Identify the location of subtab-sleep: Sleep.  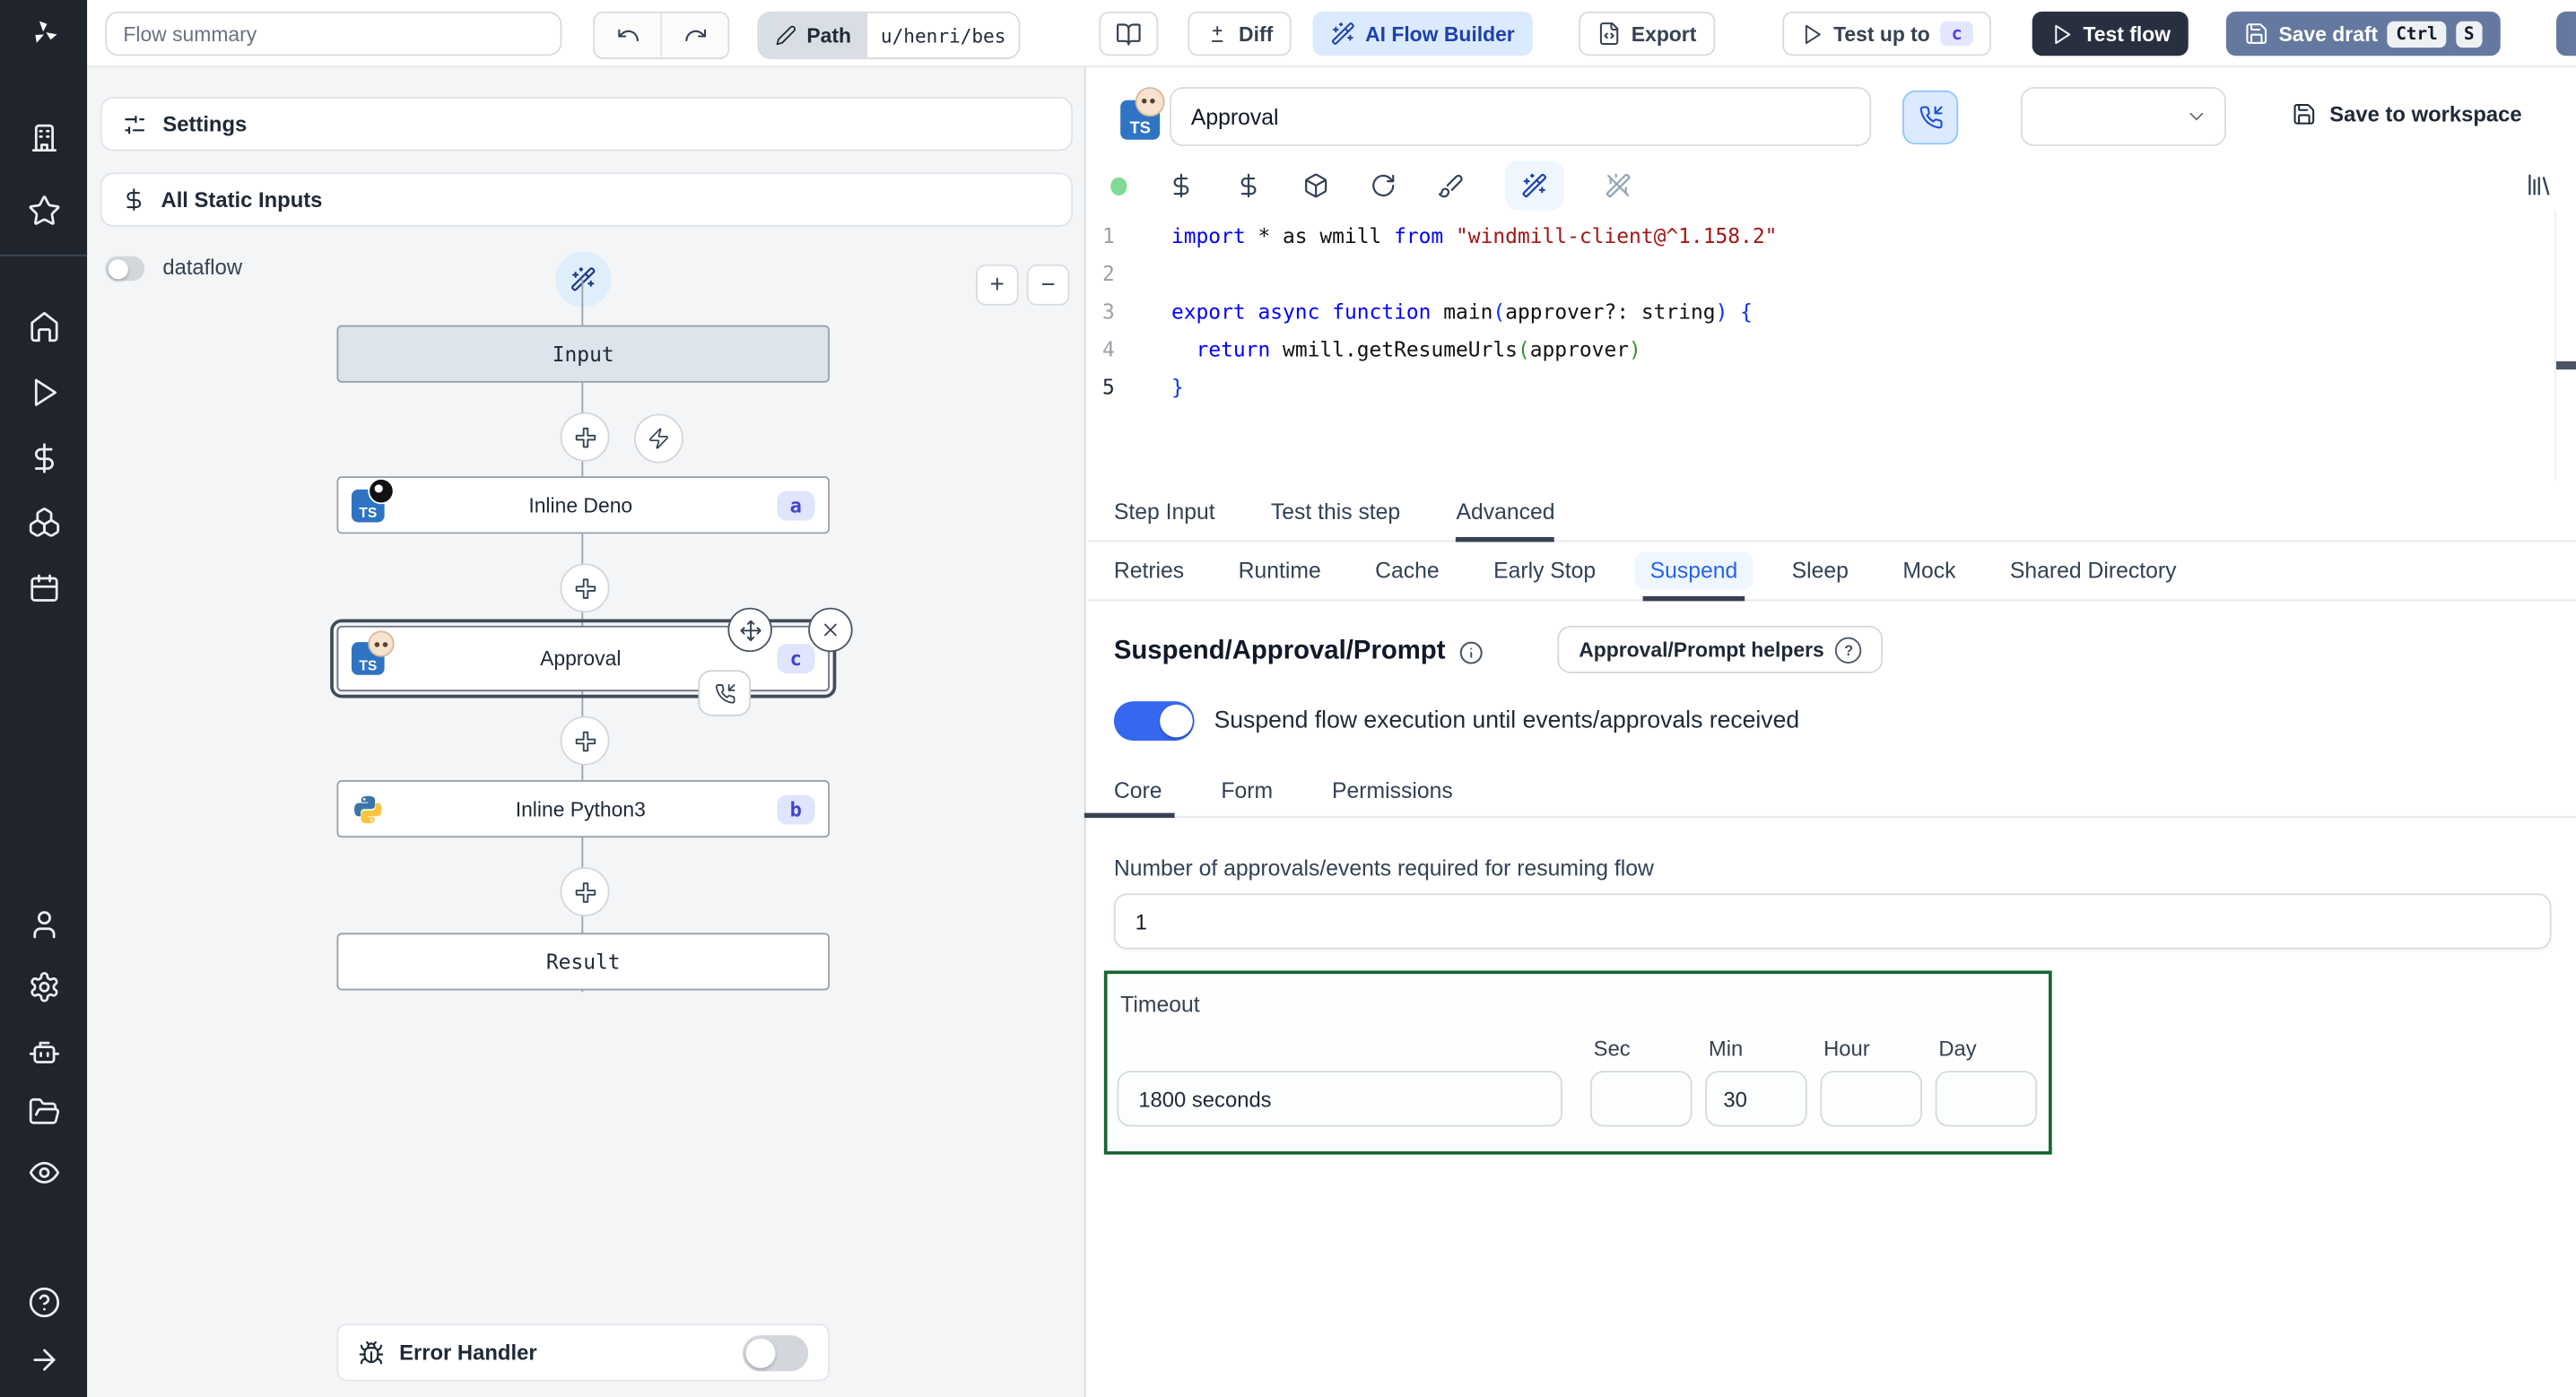
(1820, 570).